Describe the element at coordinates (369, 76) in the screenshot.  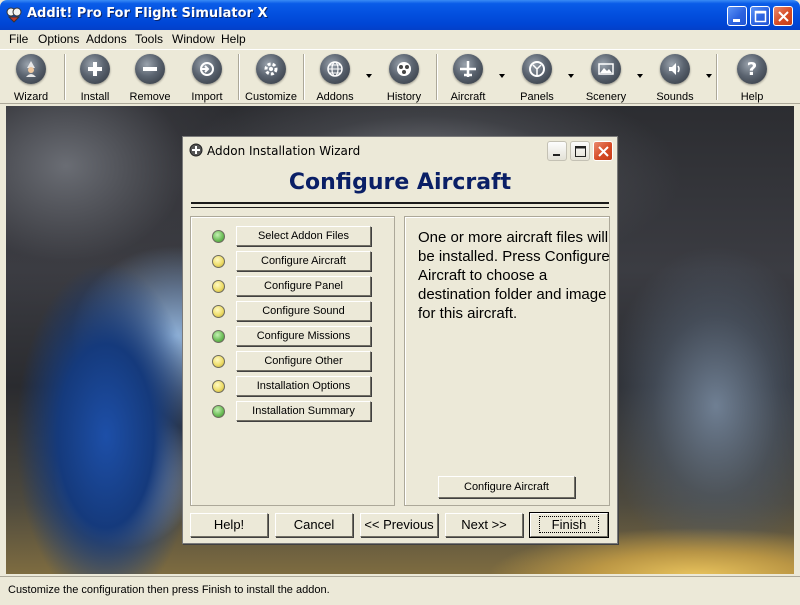
I see `addons-dropdown-icon` at that location.